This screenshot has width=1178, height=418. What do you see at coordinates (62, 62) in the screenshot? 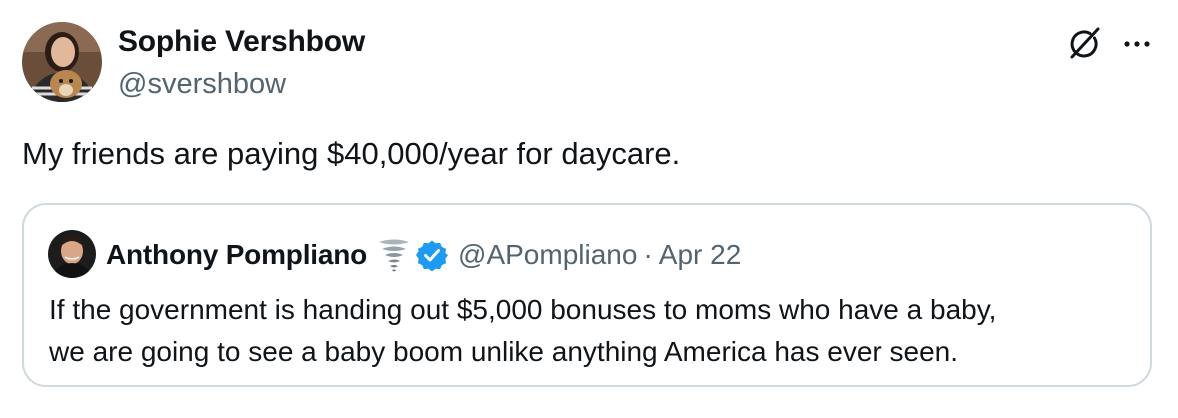
I see `author-avatar` at bounding box center [62, 62].